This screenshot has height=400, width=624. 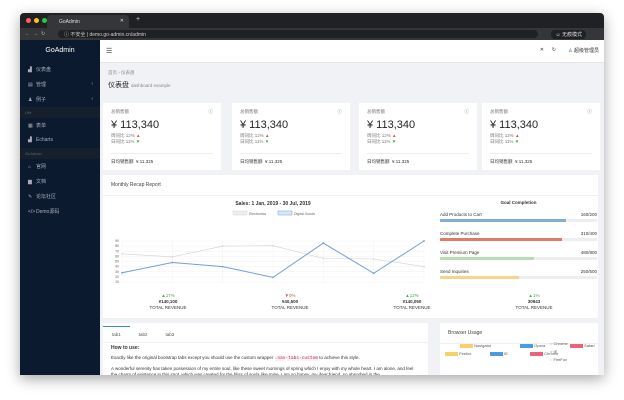 I want to click on doc-icon: ▆, so click(x=30, y=182).